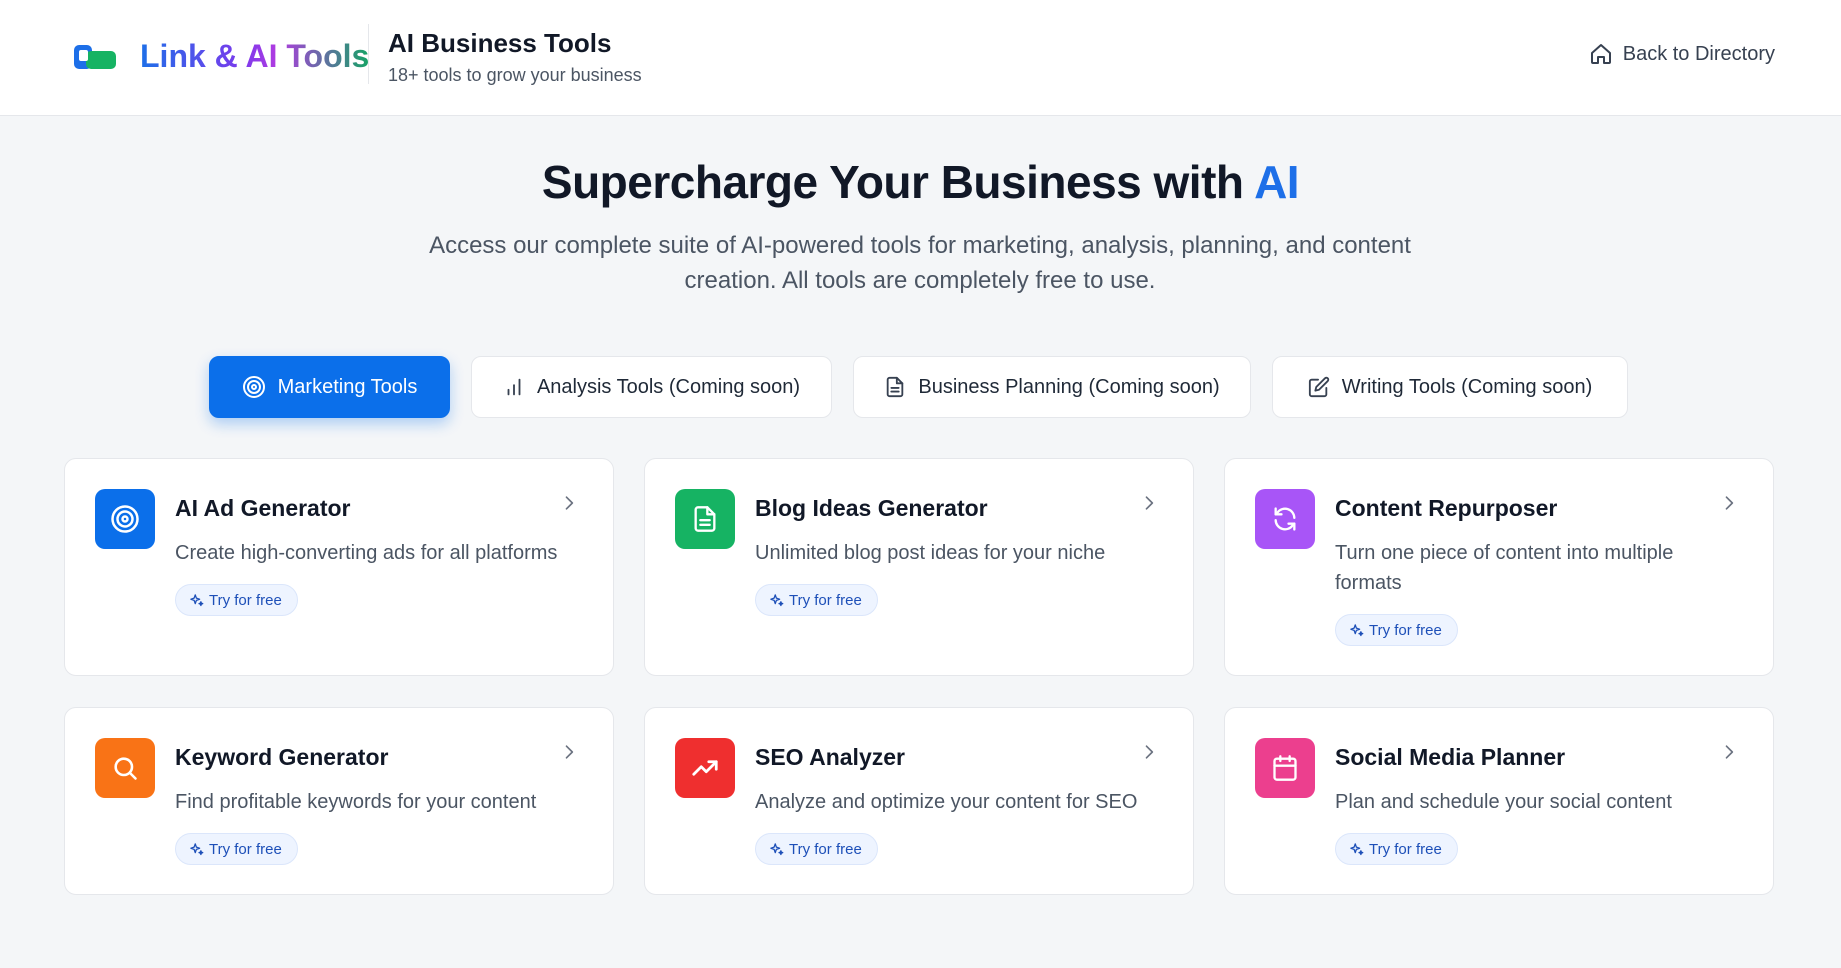 This screenshot has height=968, width=1841. What do you see at coordinates (1450, 757) in the screenshot?
I see `tool-title: Social Media Planner` at bounding box center [1450, 757].